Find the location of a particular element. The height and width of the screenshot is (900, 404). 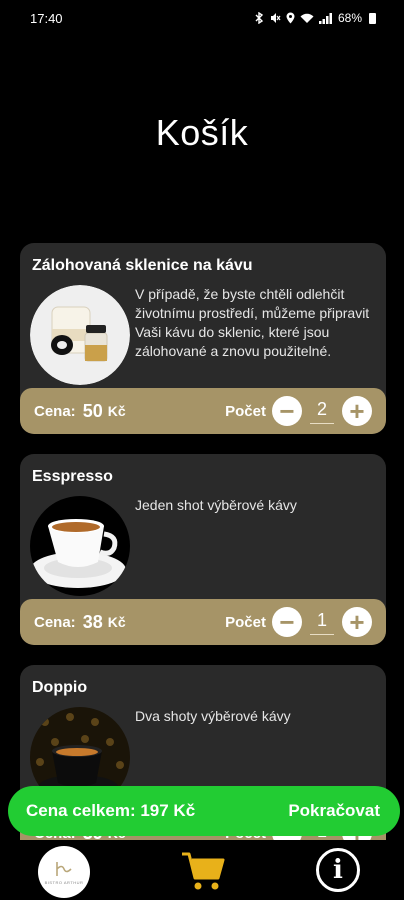

price-value: 50 is located at coordinates (92, 410).